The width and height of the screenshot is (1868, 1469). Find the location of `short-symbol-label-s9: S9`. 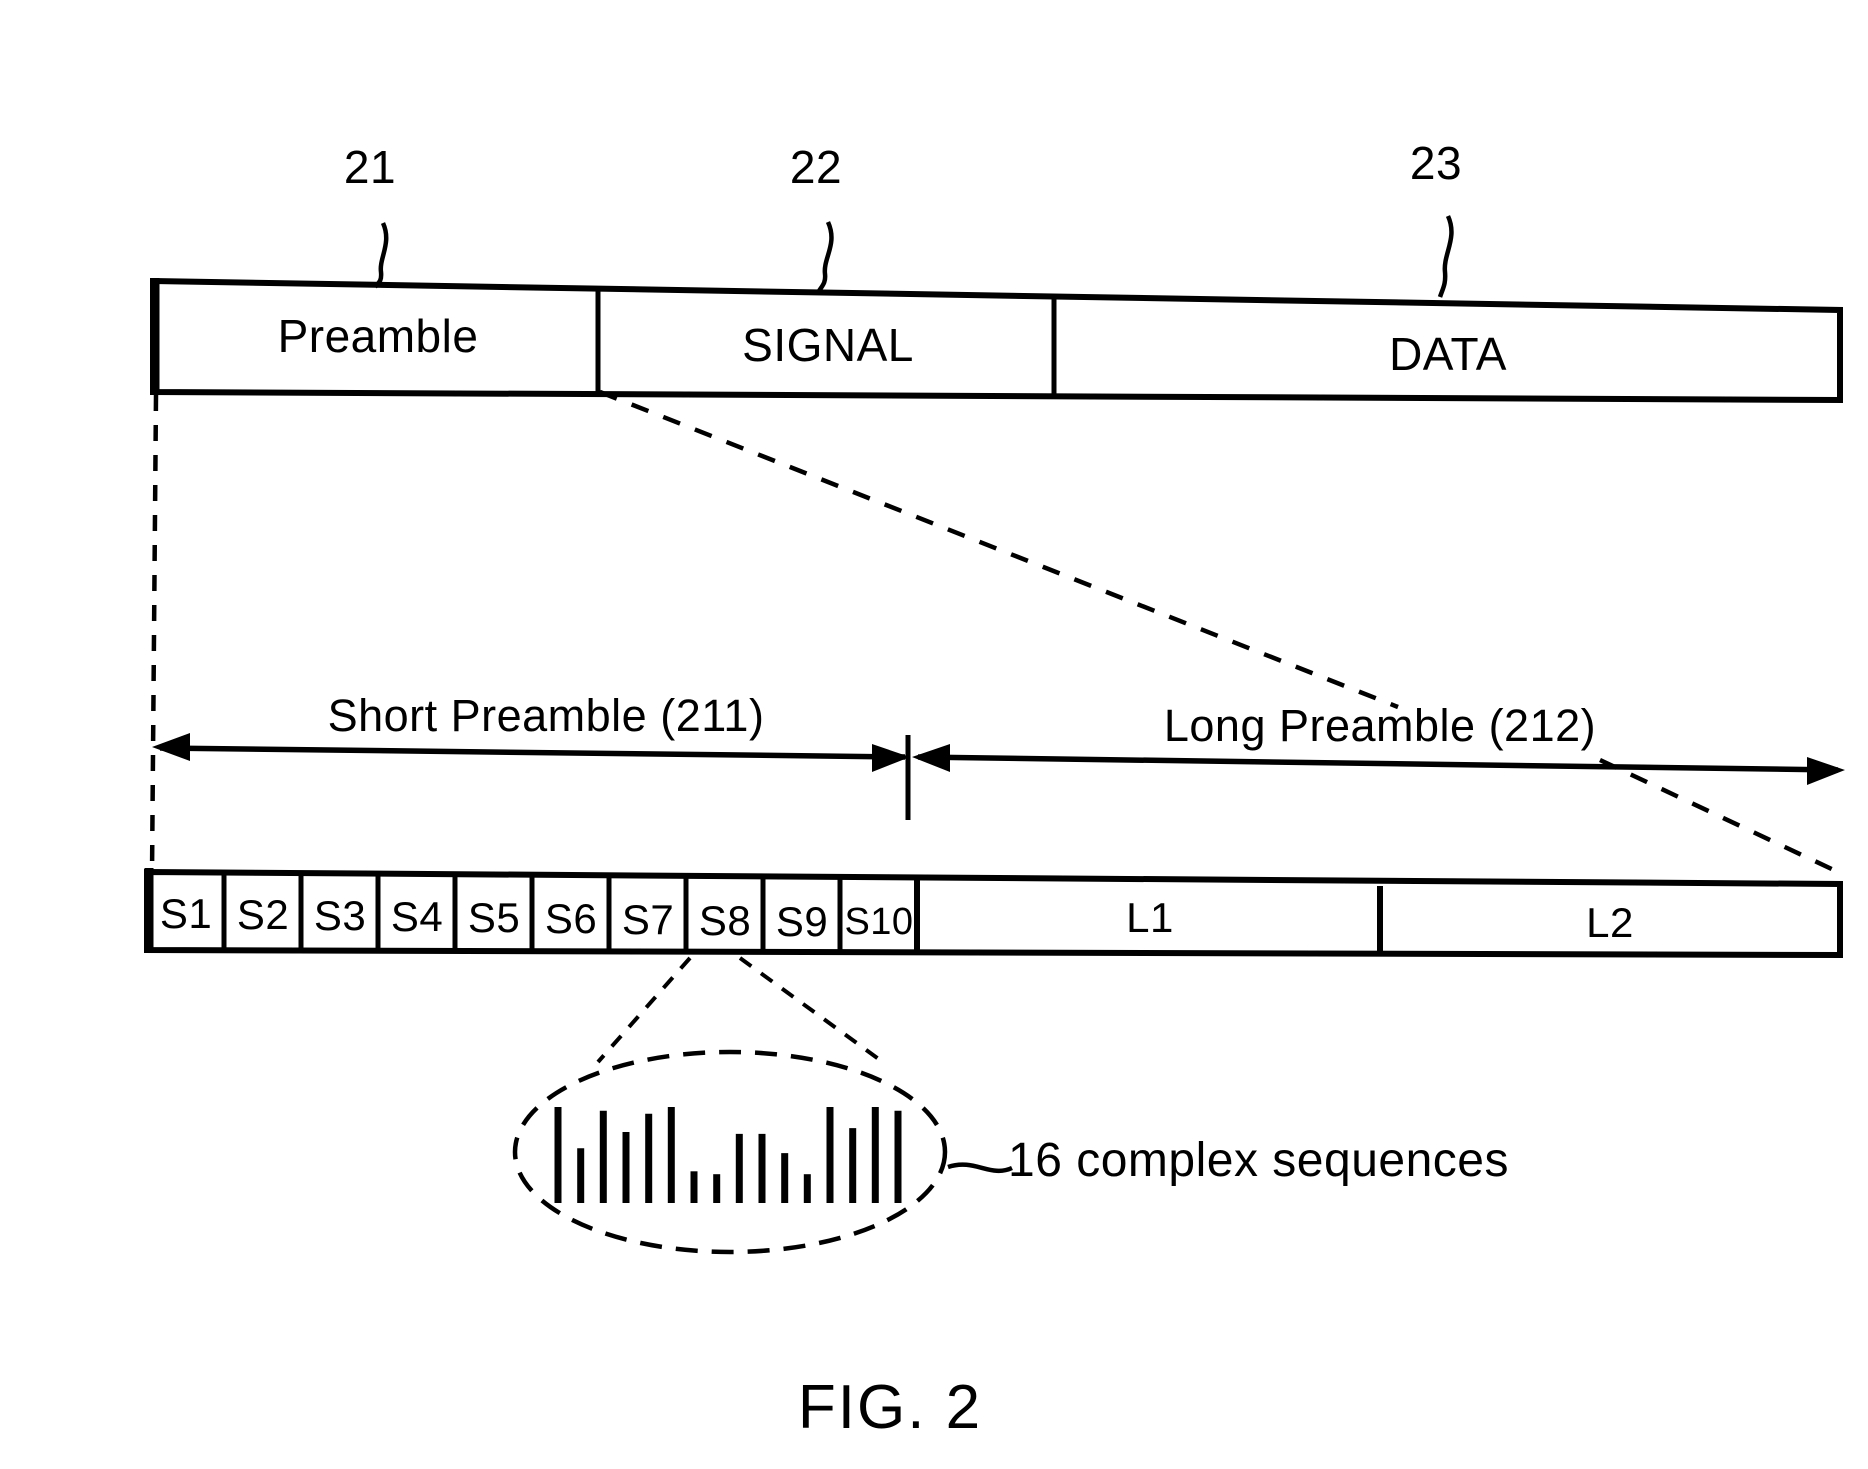

short-symbol-label-s9: S9 is located at coordinates (802, 921).